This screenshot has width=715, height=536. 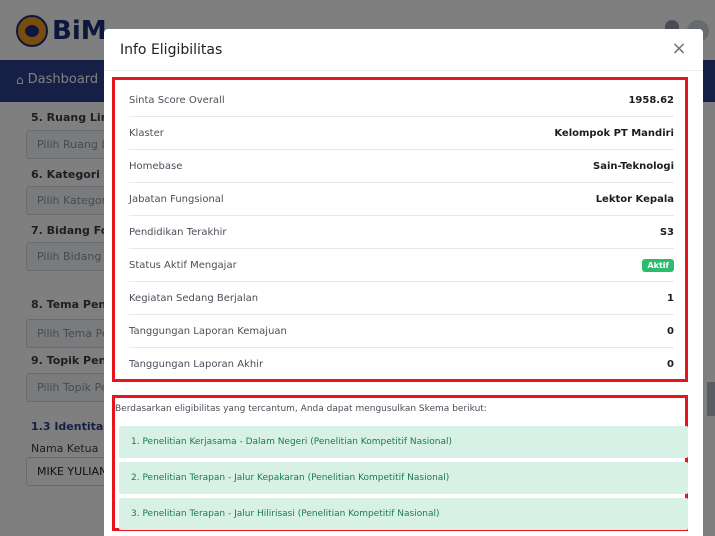 I want to click on info-row: Kegiatan Sedang Berjalan 1, so click(x=401, y=298).